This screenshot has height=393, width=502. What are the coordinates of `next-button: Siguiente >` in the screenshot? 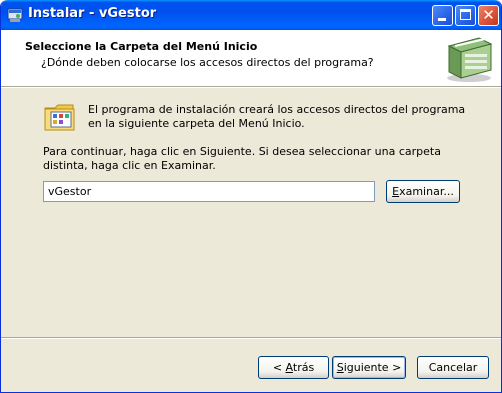 It's located at (369, 367).